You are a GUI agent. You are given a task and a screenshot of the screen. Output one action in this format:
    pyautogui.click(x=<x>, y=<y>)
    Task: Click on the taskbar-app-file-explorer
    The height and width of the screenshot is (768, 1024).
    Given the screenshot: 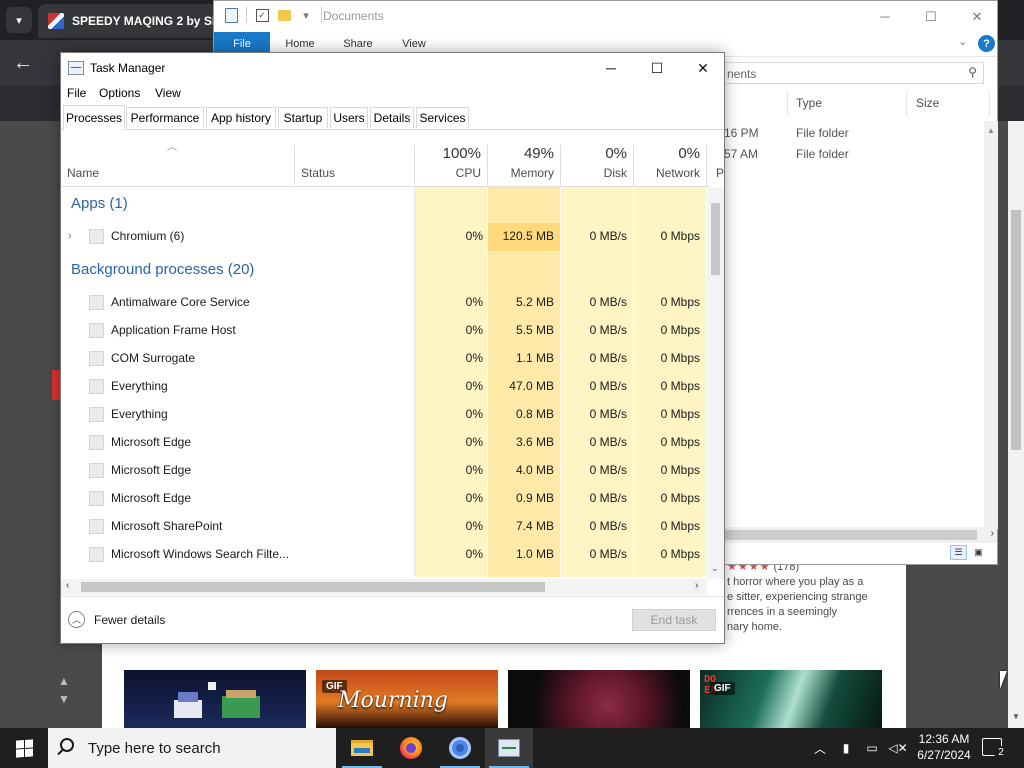 What is the action you would take?
    pyautogui.click(x=362, y=748)
    